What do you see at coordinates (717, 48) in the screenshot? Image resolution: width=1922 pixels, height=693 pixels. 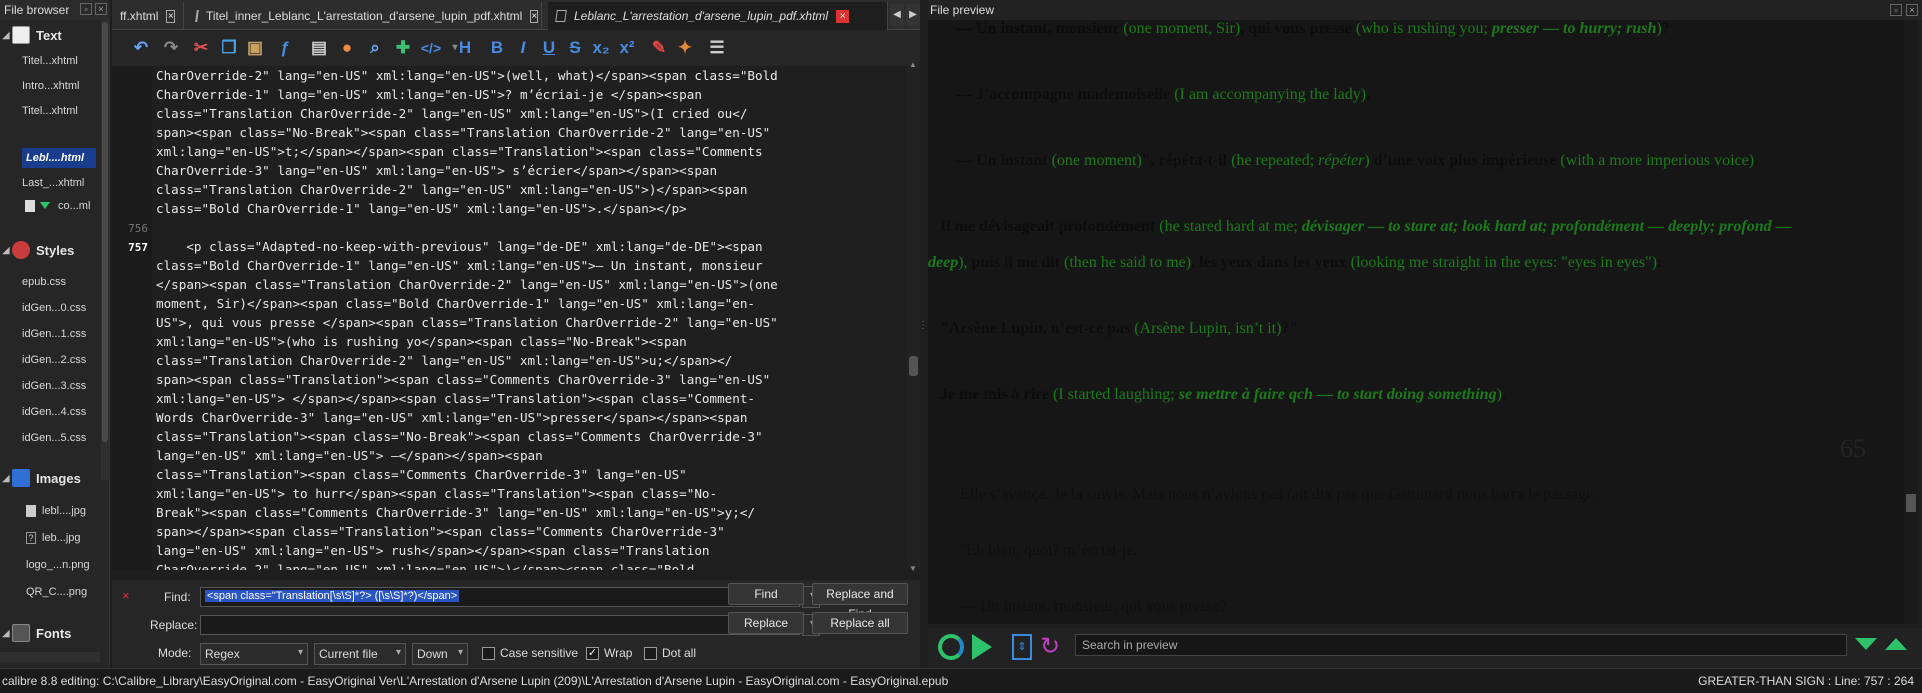 I see `align-icon: ☰` at bounding box center [717, 48].